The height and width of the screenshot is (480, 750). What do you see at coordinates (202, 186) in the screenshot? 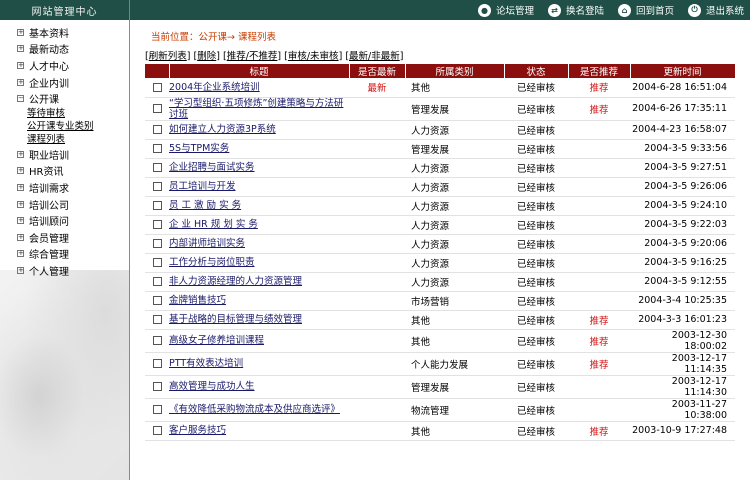
I see `course-title-link: 员工培训与开发` at bounding box center [202, 186].